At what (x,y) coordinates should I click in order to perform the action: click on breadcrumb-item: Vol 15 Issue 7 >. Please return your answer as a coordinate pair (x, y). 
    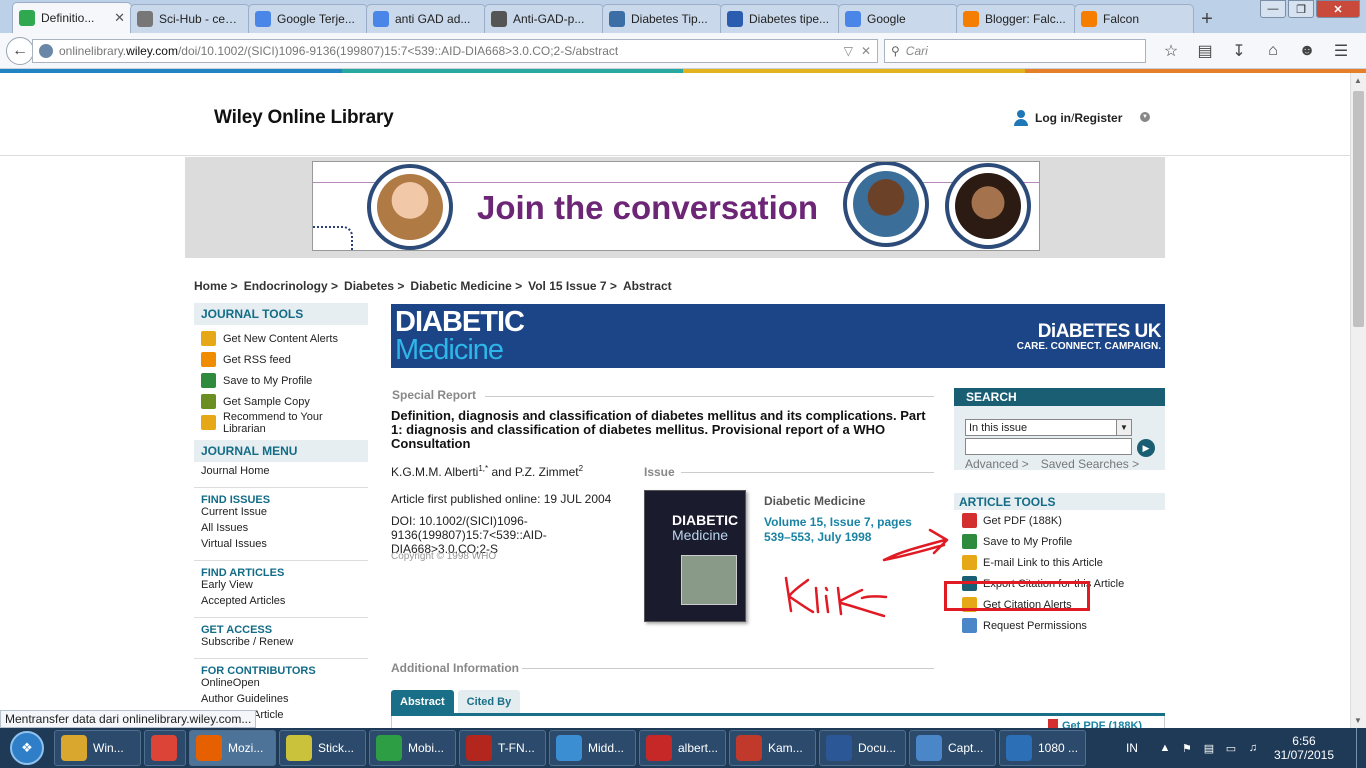
    Looking at the image, I should click on (572, 286).